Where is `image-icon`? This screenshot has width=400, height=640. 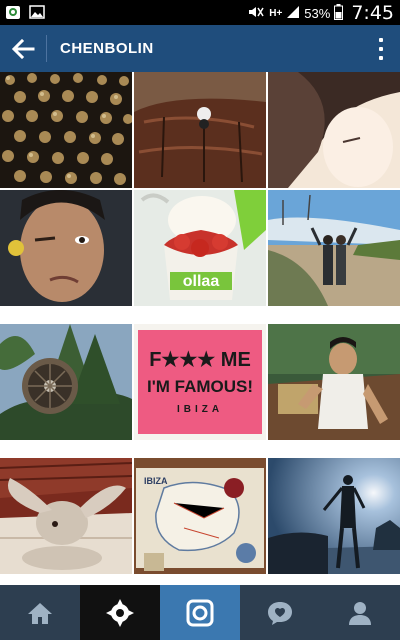 image-icon is located at coordinates (37, 12).